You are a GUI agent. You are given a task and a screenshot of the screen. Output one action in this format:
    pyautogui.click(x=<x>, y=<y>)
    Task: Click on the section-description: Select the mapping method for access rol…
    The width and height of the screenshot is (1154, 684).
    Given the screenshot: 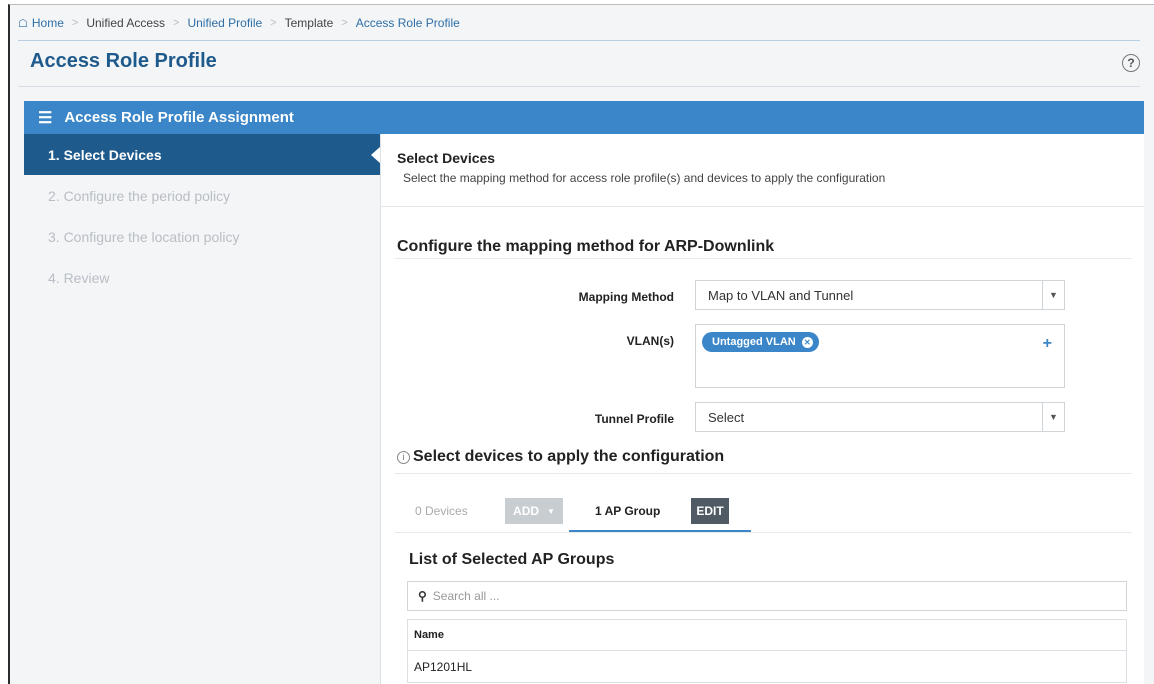 What is the action you would take?
    pyautogui.click(x=644, y=178)
    